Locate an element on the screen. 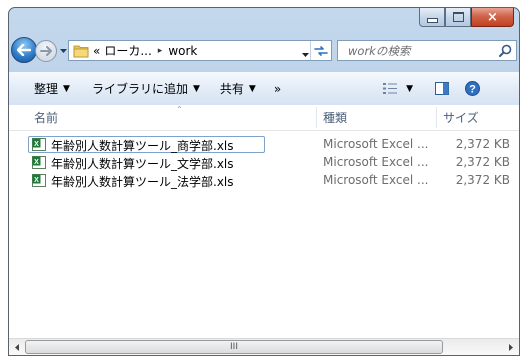 The width and height of the screenshot is (529, 363). breadcrumb-overflow: « is located at coordinates (96, 51).